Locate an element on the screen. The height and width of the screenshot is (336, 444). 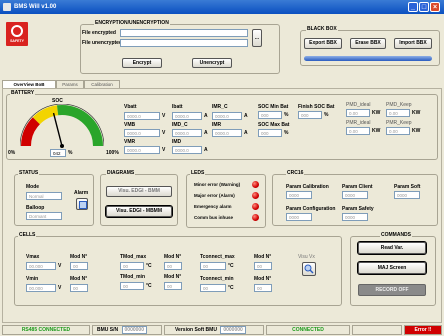
soc-max-bat-unit: % is located at coordinates (286, 133).